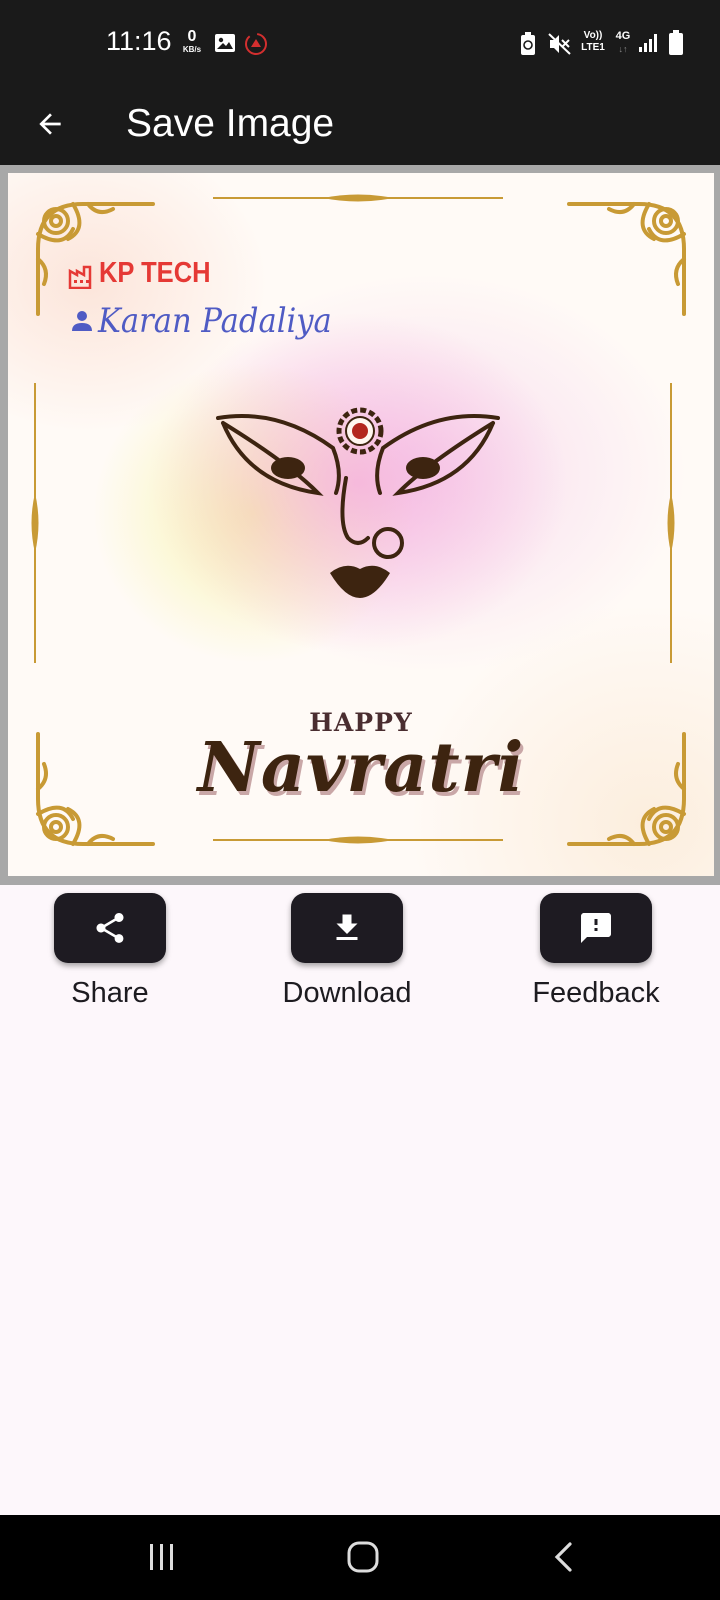  I want to click on download-action: Download, so click(347, 951).